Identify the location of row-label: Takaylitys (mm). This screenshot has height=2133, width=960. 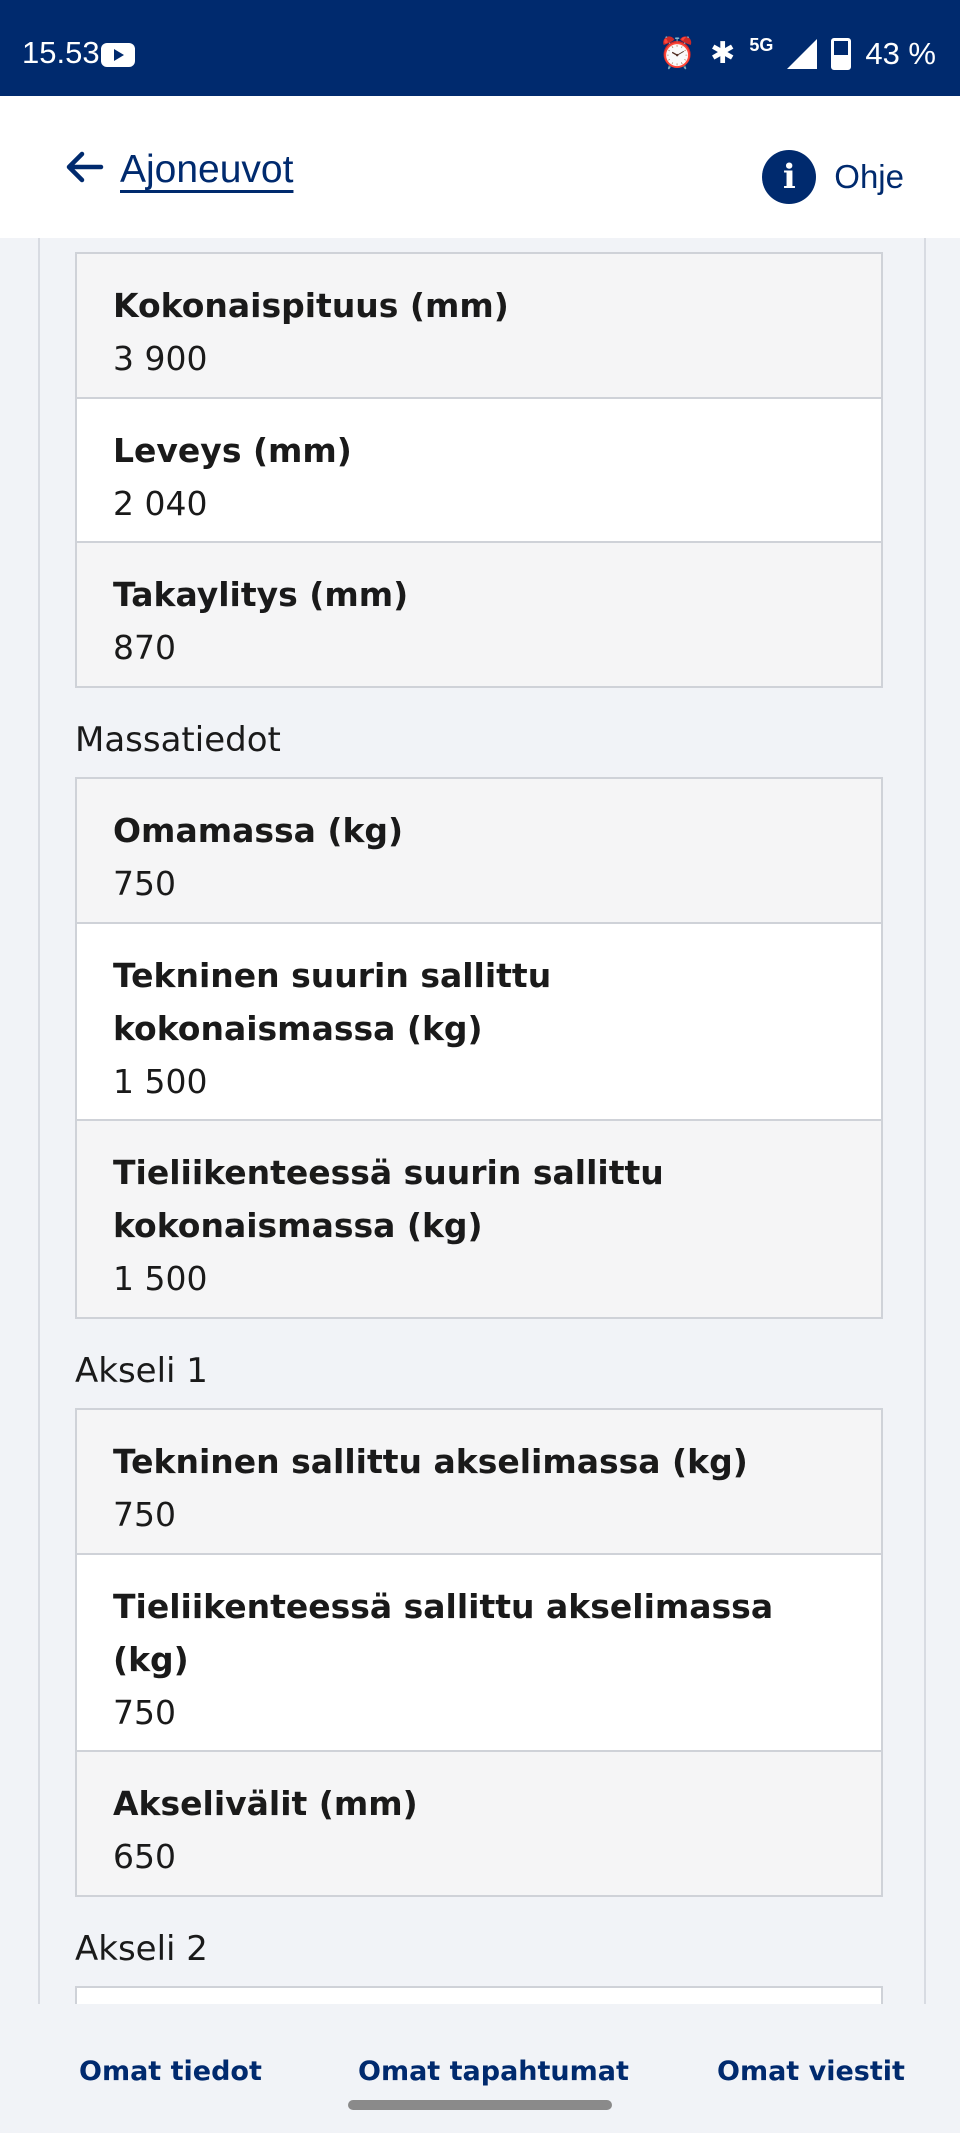
(261, 594).